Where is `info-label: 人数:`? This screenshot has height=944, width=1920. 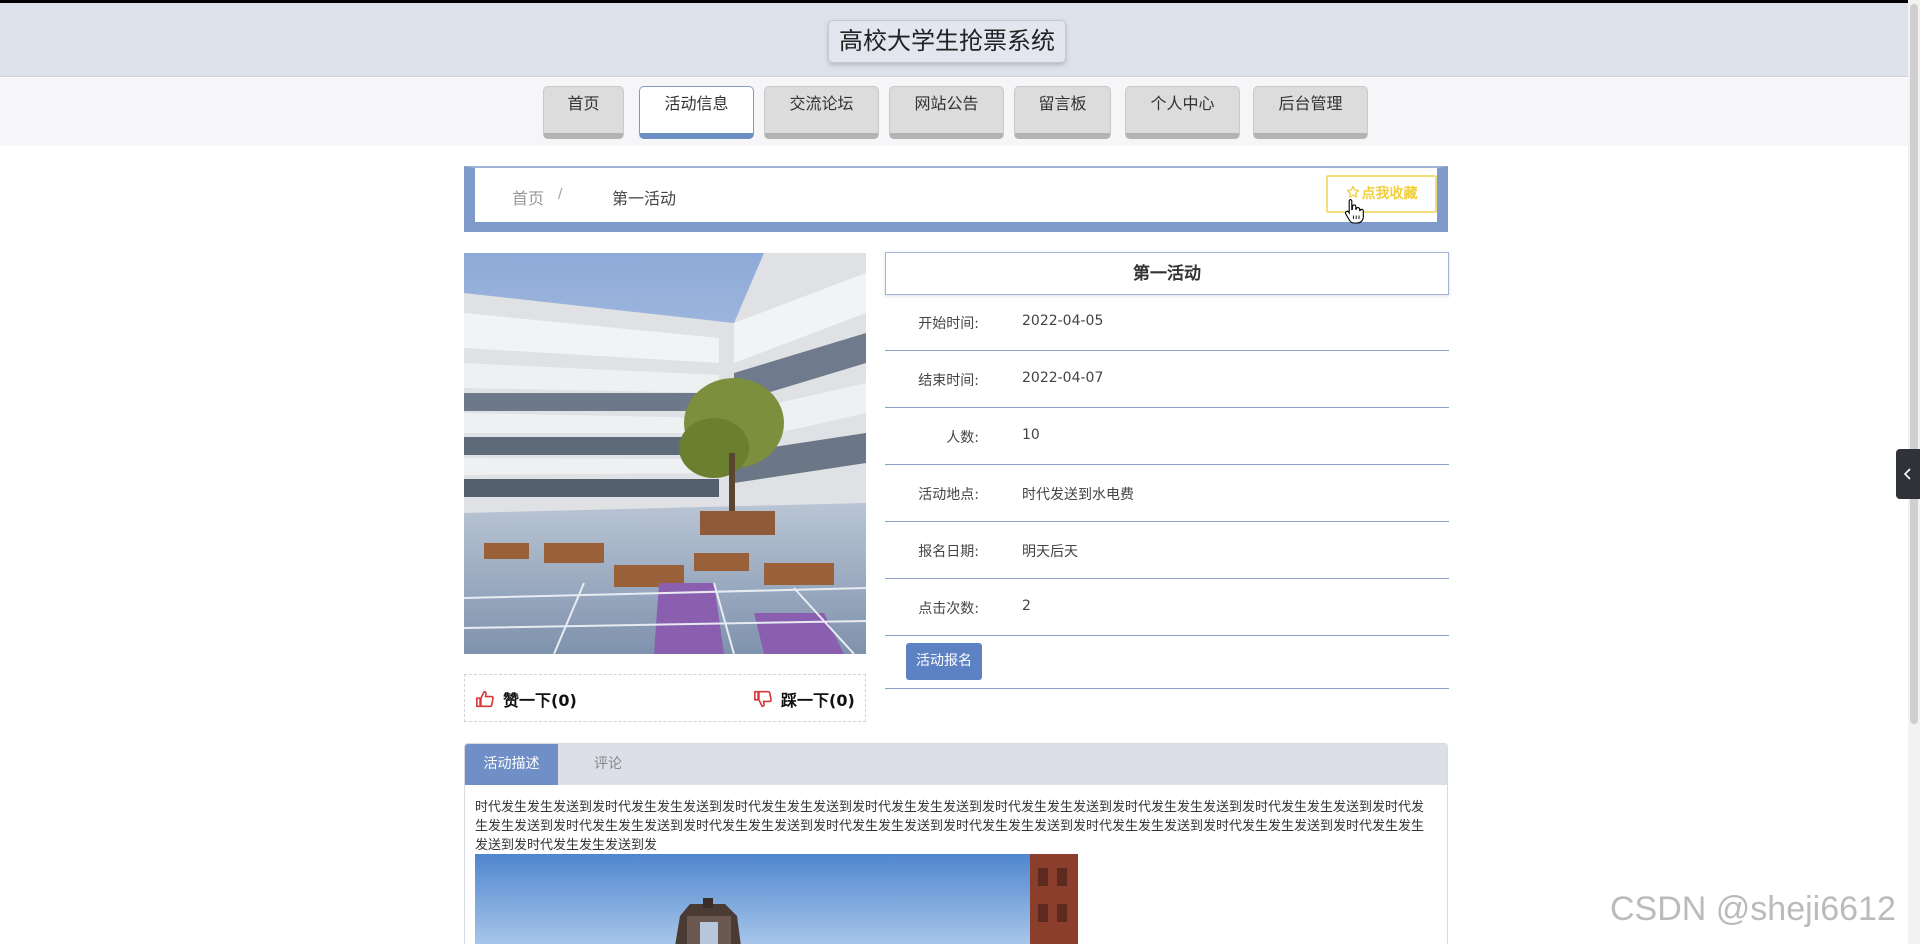 info-label: 人数: is located at coordinates (962, 438).